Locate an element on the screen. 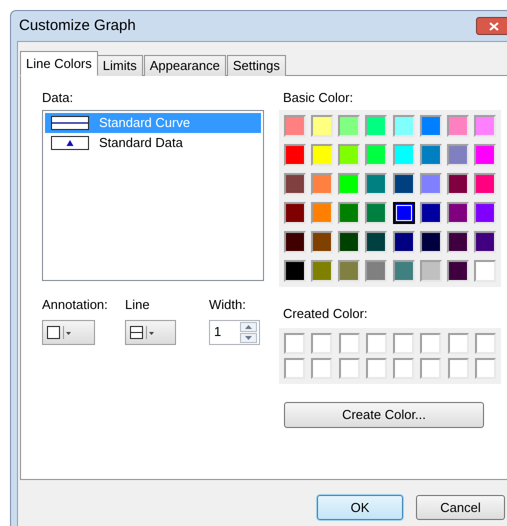 This screenshot has width=507, height=526. spin-down-button is located at coordinates (248, 337).